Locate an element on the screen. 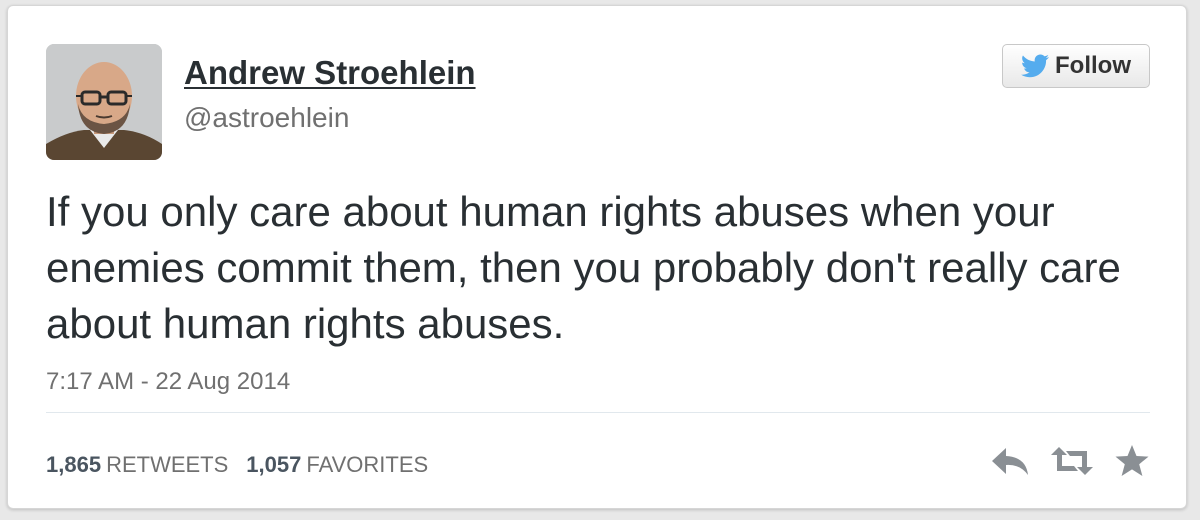  retweets-count: 1,865 is located at coordinates (74, 464).